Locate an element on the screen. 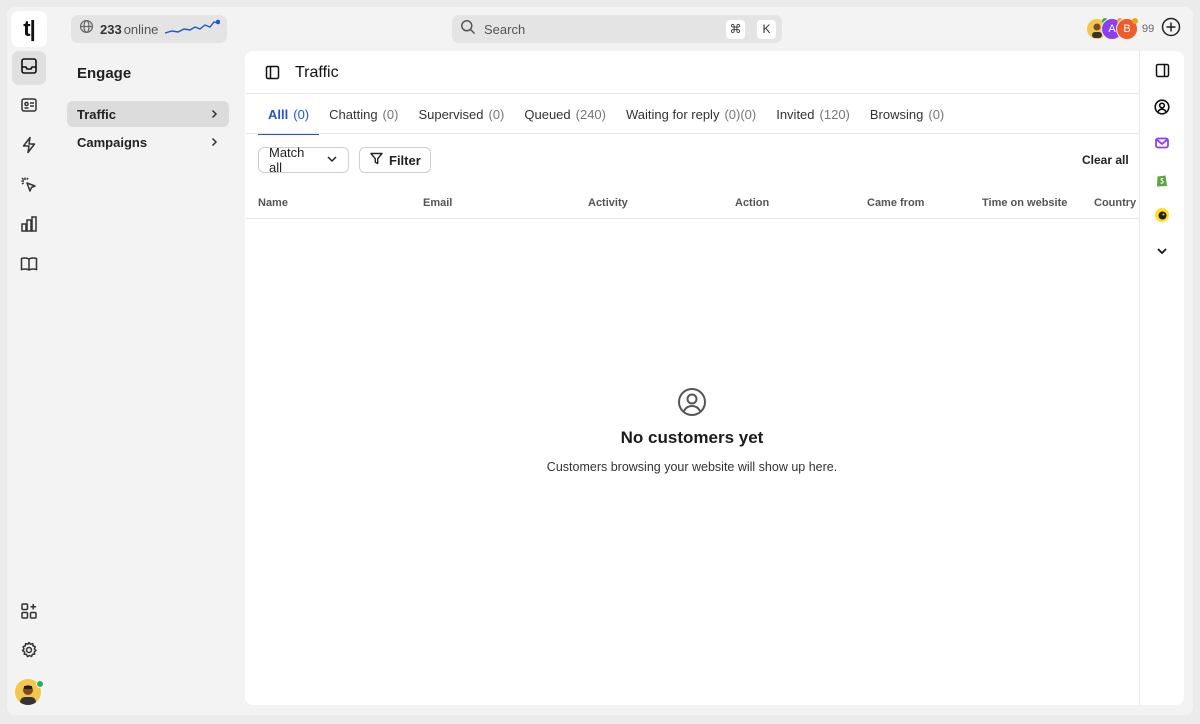 The height and width of the screenshot is (724, 1200). contact-details-button is located at coordinates (1162, 109).